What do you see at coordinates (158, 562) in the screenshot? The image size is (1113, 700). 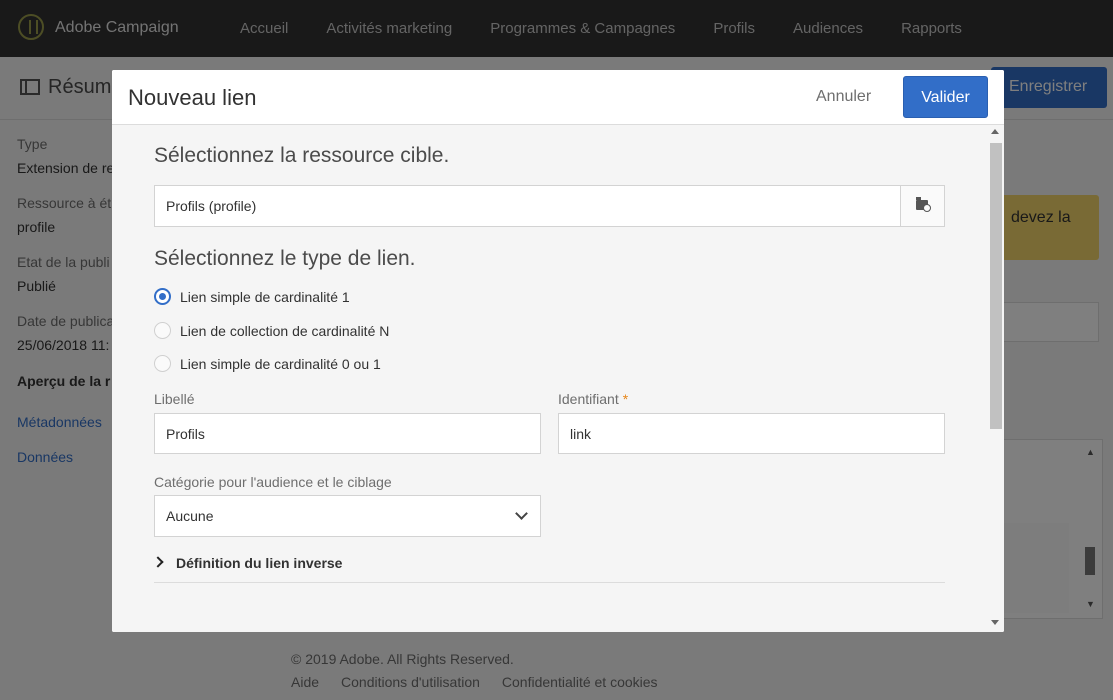 I see `chevron-right-icon` at bounding box center [158, 562].